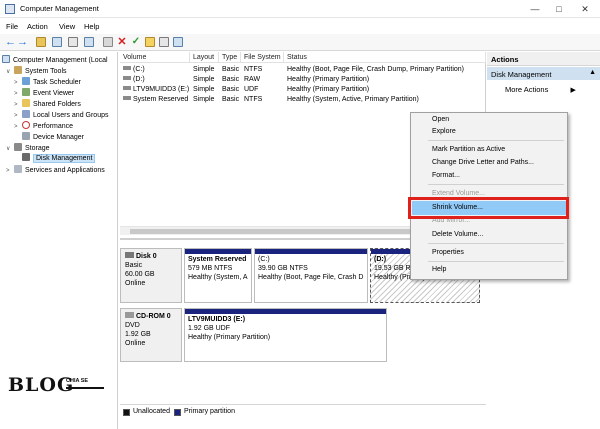  What do you see at coordinates (37, 26) in the screenshot?
I see `menu-action: Action` at bounding box center [37, 26].